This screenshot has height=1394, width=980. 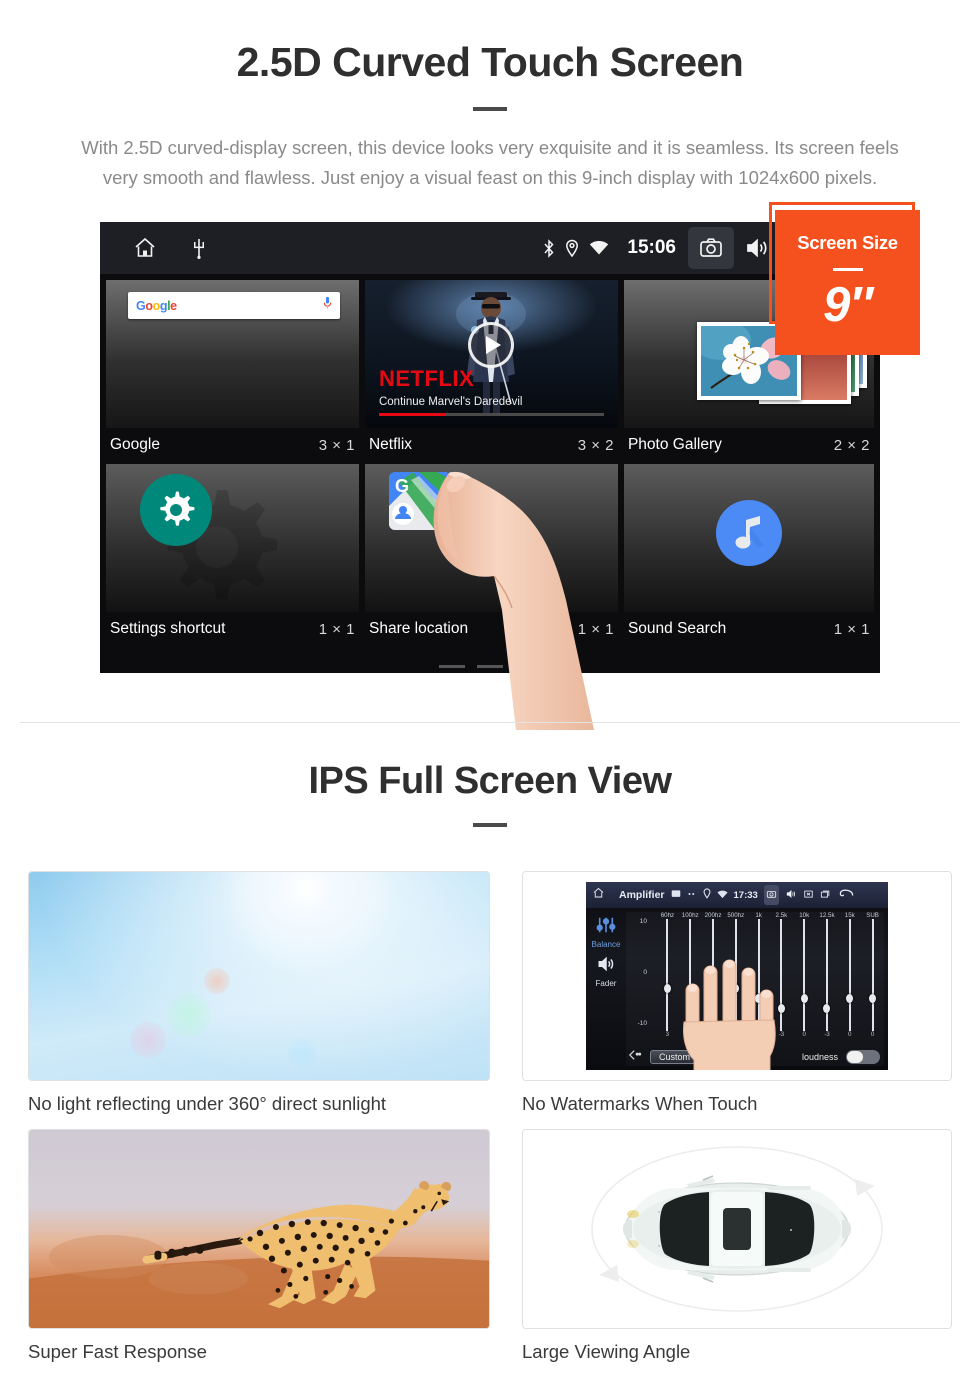 What do you see at coordinates (117, 1351) in the screenshot?
I see `panel-caption: Super Fast Response` at bounding box center [117, 1351].